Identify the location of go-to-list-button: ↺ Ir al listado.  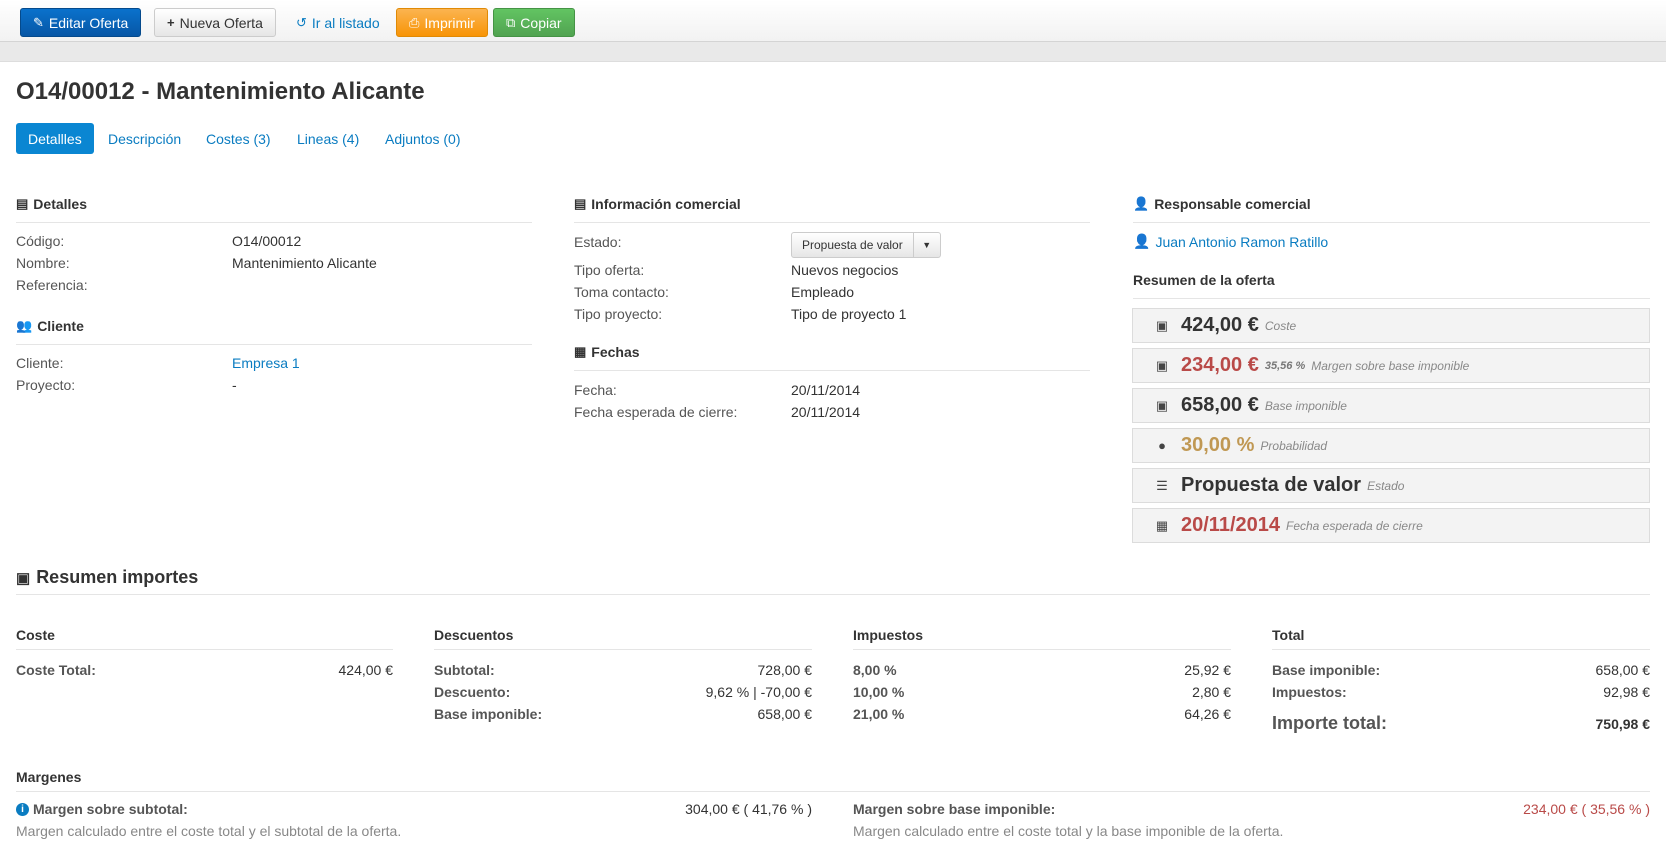
(338, 22).